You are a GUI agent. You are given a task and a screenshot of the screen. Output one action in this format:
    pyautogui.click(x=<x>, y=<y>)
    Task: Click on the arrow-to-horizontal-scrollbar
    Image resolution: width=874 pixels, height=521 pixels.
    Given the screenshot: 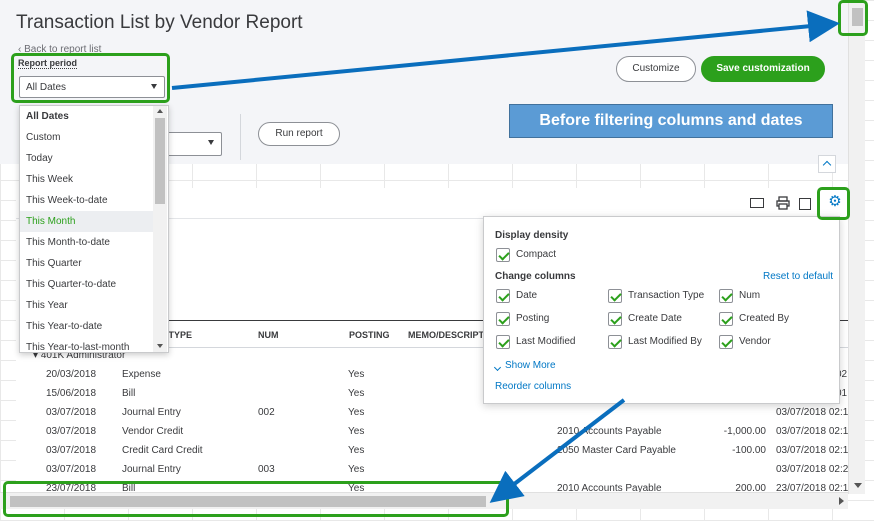 What is the action you would take?
    pyautogui.click(x=557, y=450)
    